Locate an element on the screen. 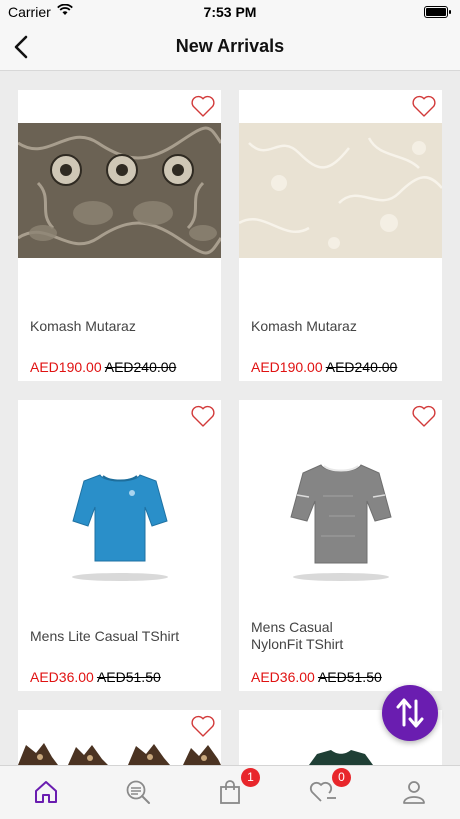 The image size is (460, 819). status-bar: Carrier 7:53 PM is located at coordinates (230, 12).